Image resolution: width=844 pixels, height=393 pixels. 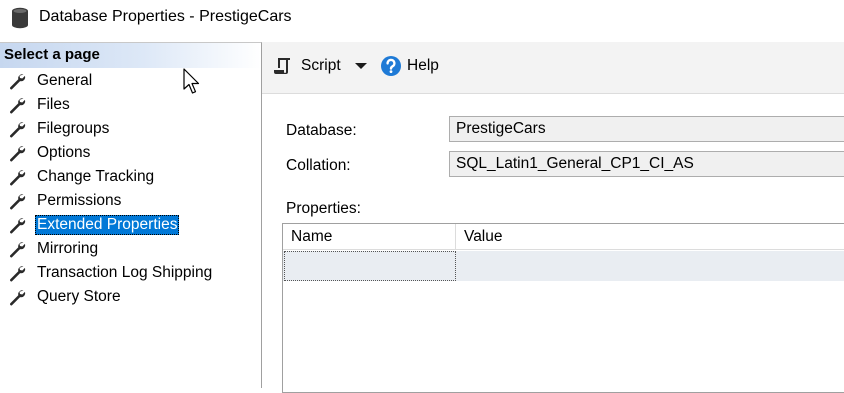 What do you see at coordinates (650, 237) in the screenshot?
I see `column-header-value: Value` at bounding box center [650, 237].